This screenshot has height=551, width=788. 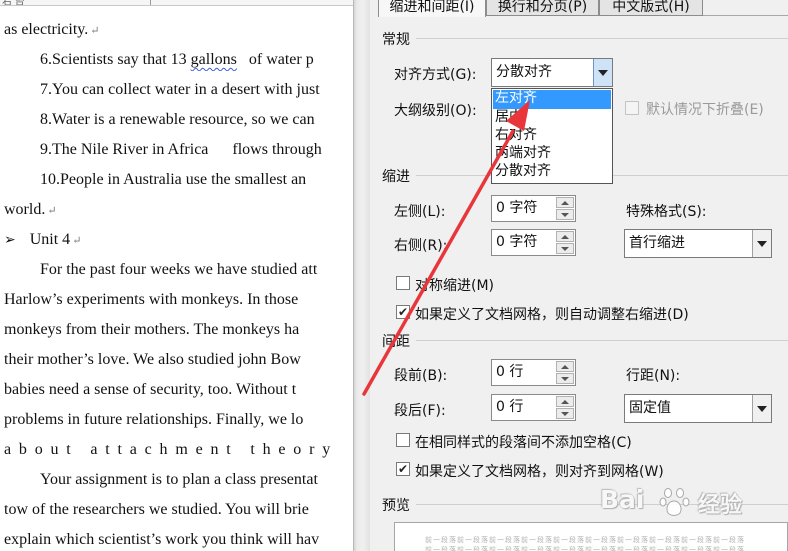 I want to click on outline-level-label: 大纲级别(O):, so click(x=435, y=111).